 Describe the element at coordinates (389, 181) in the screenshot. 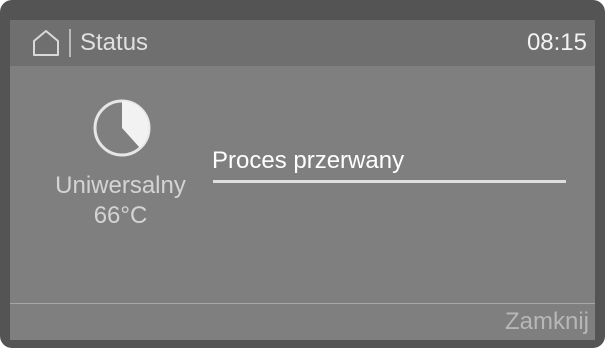

I see `progress-track` at that location.